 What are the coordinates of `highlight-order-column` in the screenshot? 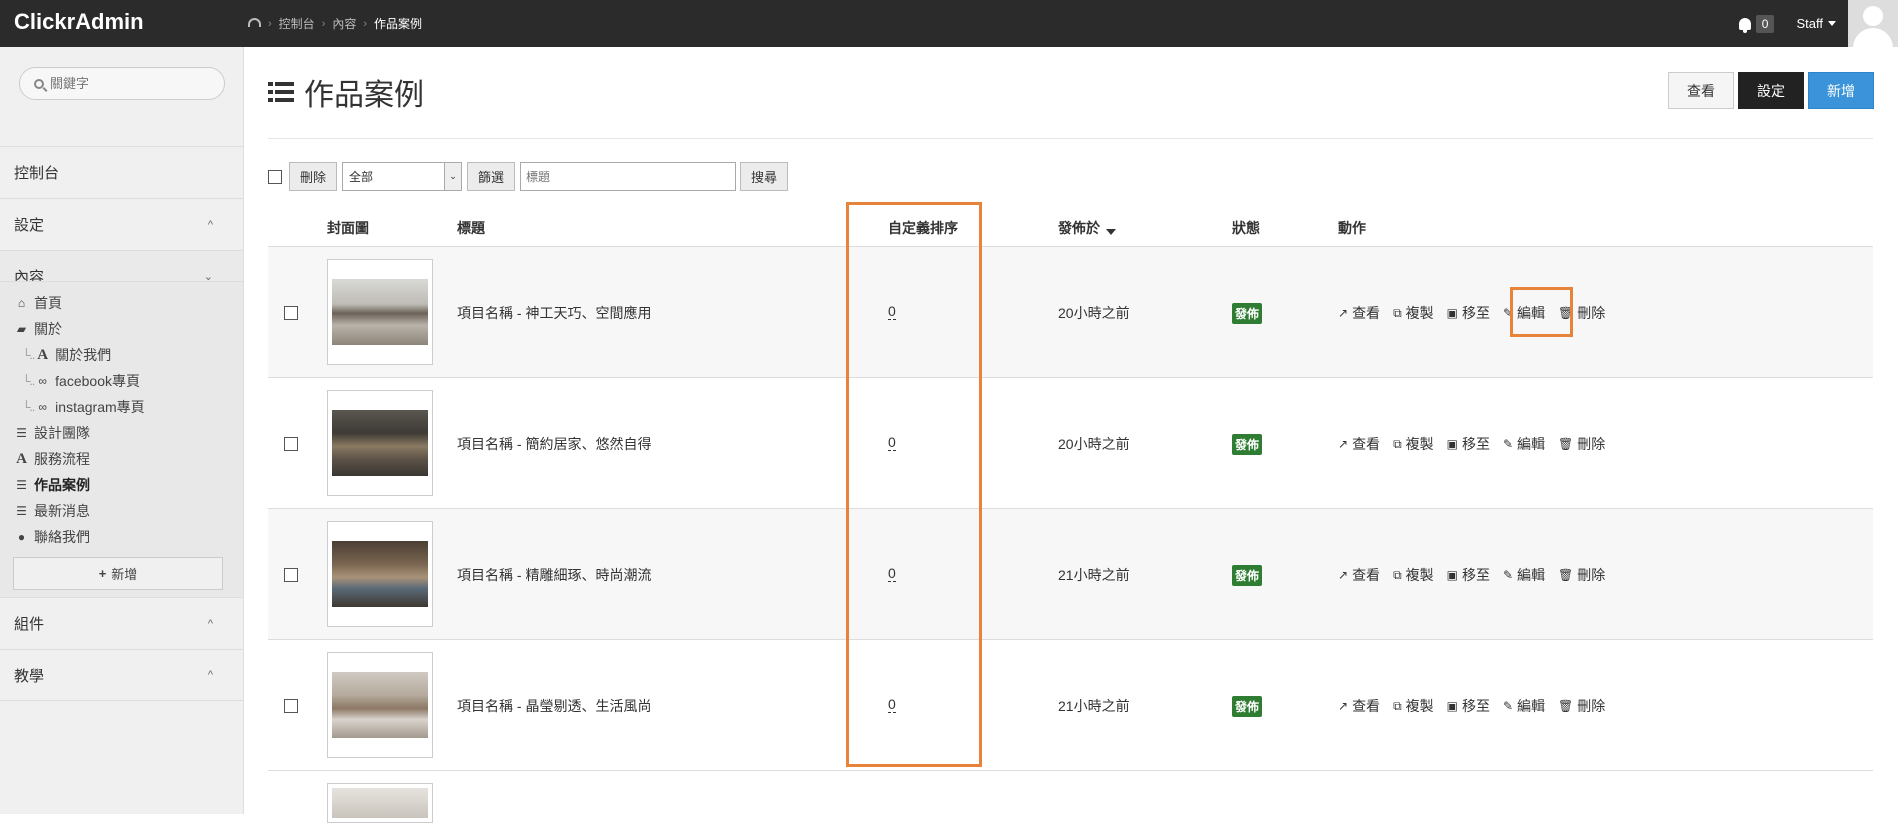 It's located at (914, 484).